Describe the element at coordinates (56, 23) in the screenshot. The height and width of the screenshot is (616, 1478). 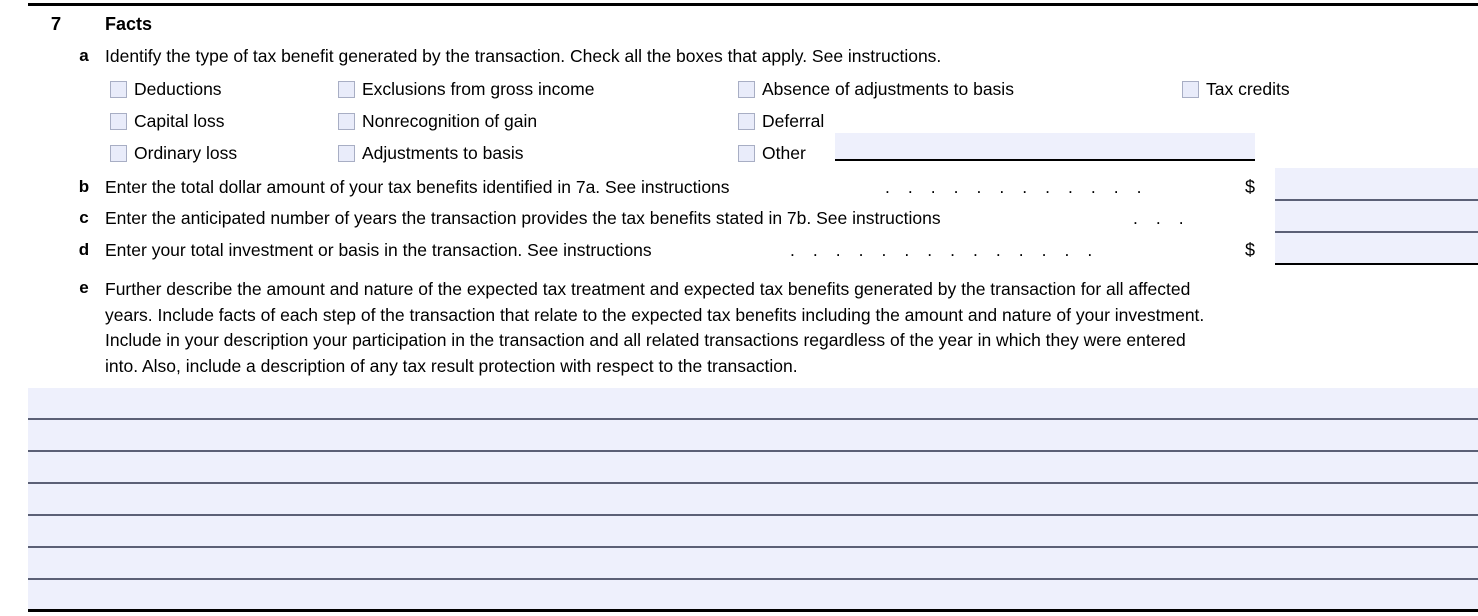
I see `item-number-7: 7` at that location.